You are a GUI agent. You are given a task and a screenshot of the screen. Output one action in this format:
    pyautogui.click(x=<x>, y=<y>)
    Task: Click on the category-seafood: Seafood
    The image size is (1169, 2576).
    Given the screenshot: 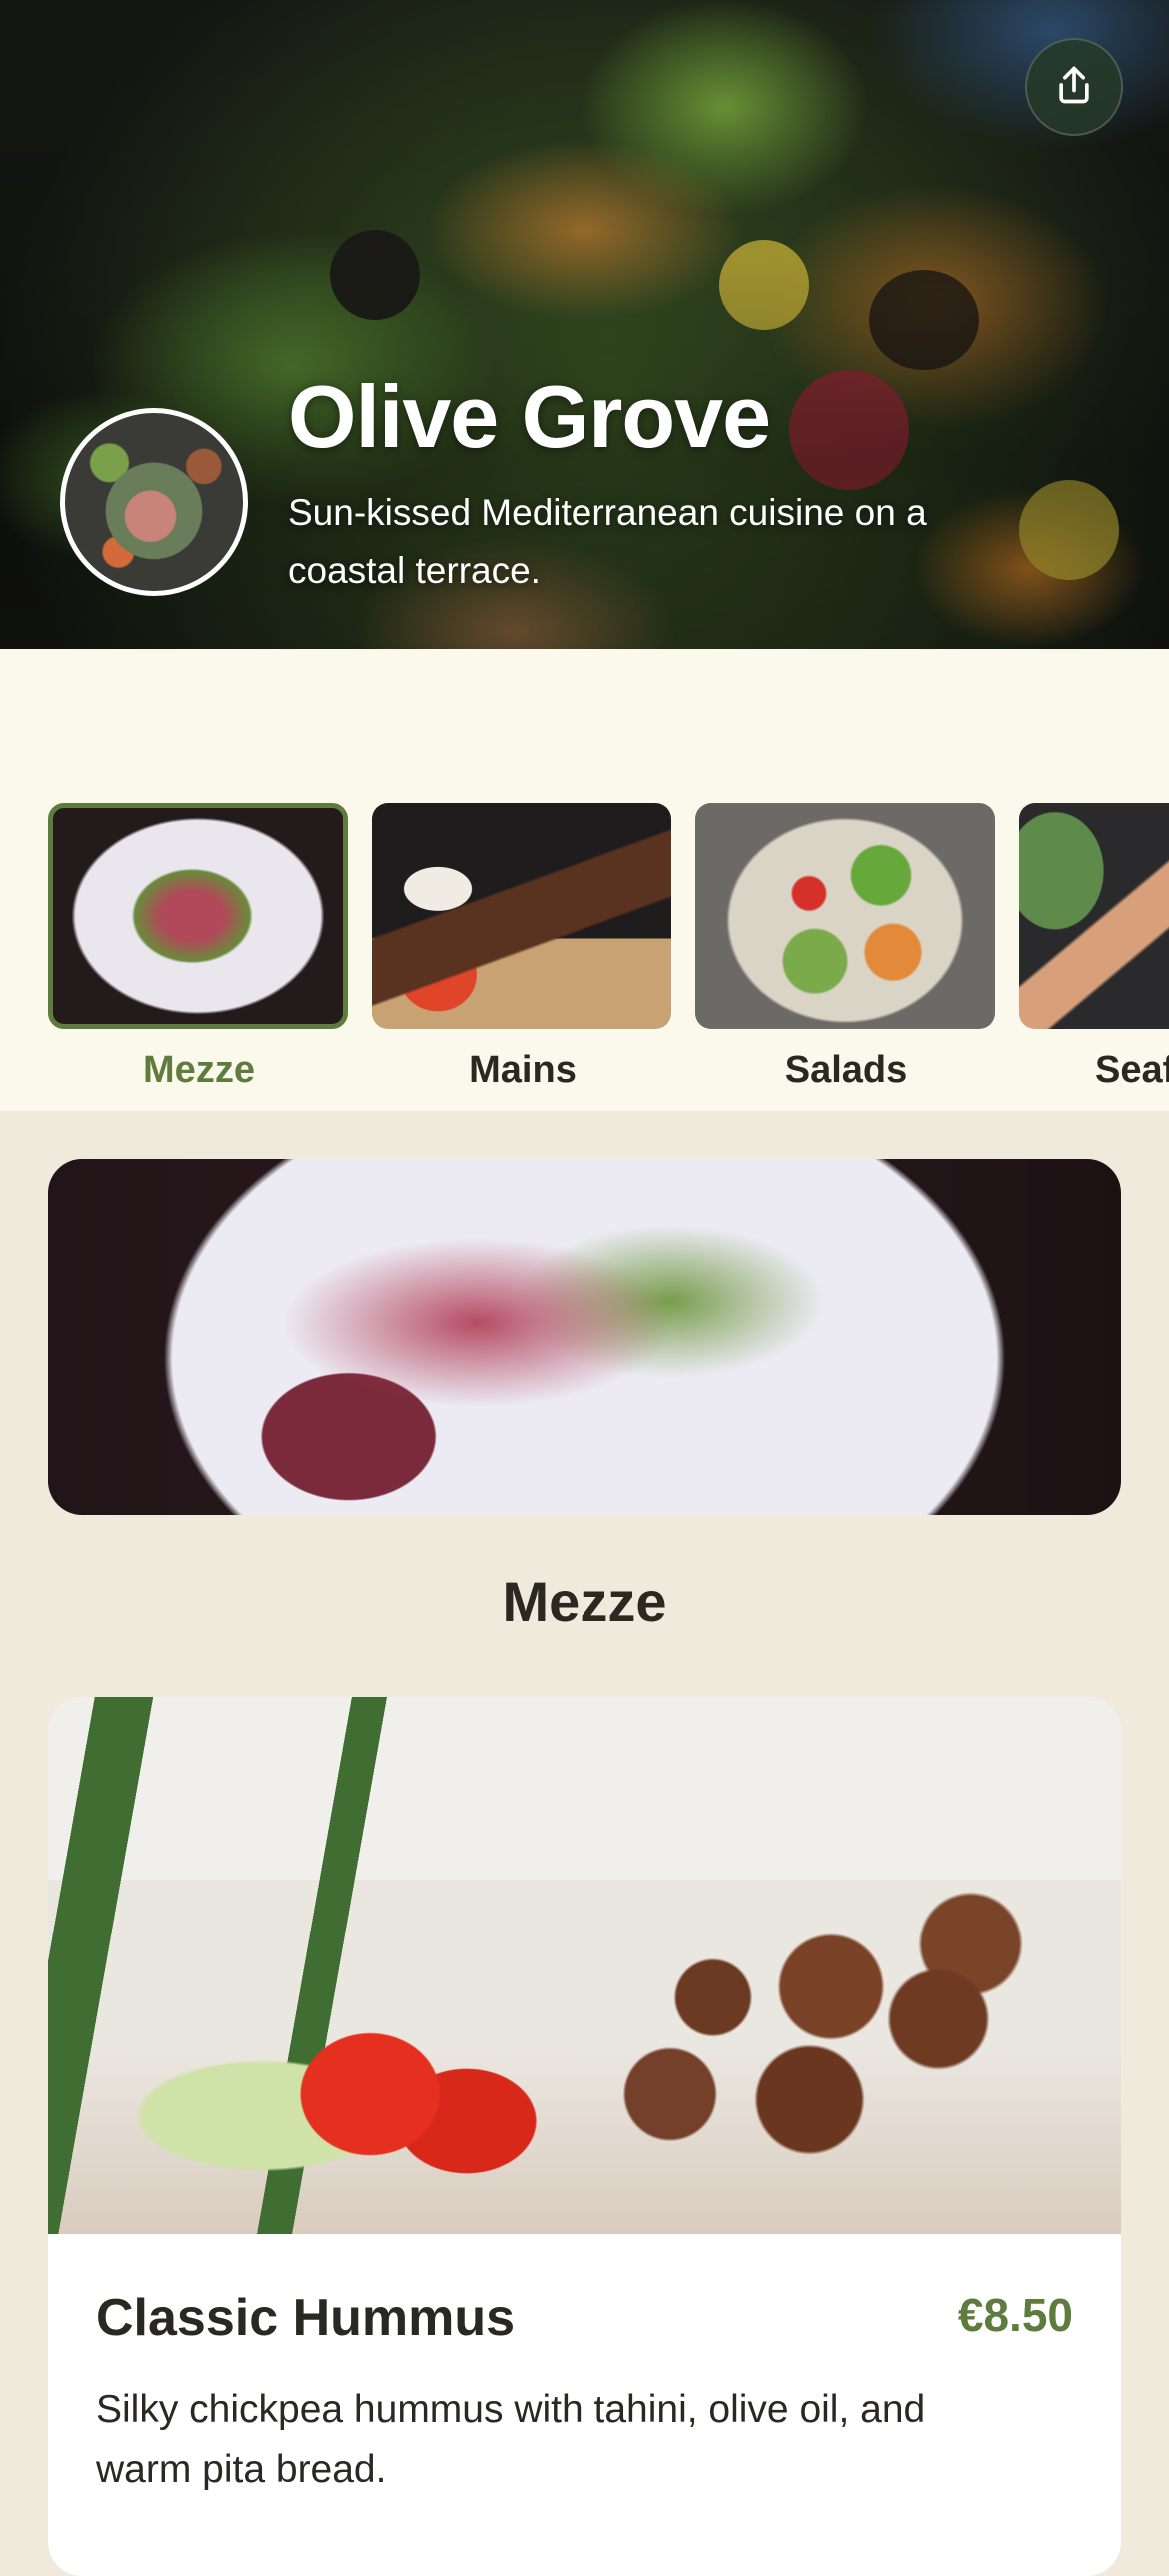 What is the action you would take?
    pyautogui.click(x=1094, y=947)
    